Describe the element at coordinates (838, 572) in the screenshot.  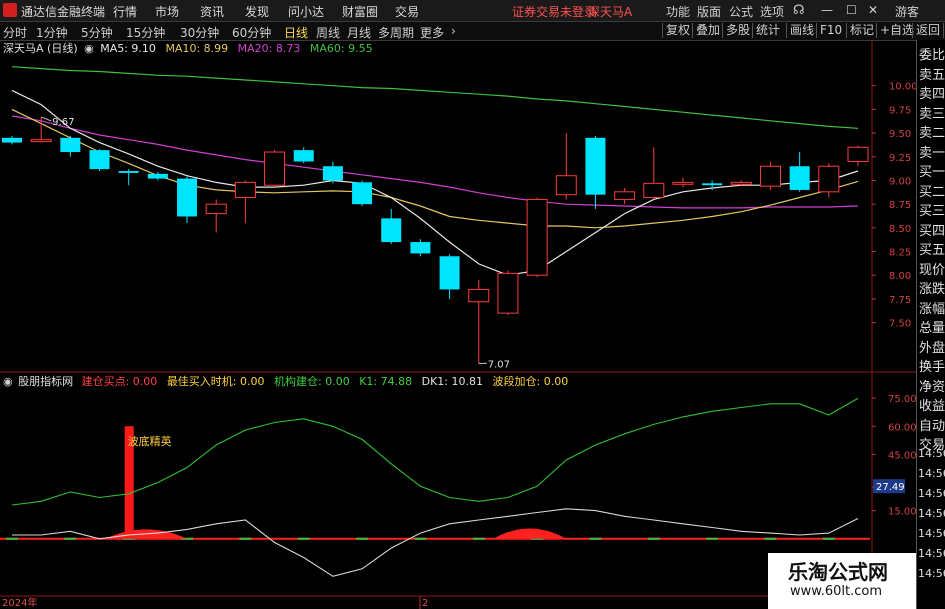
I see `watermark-title: 乐淘公式网` at that location.